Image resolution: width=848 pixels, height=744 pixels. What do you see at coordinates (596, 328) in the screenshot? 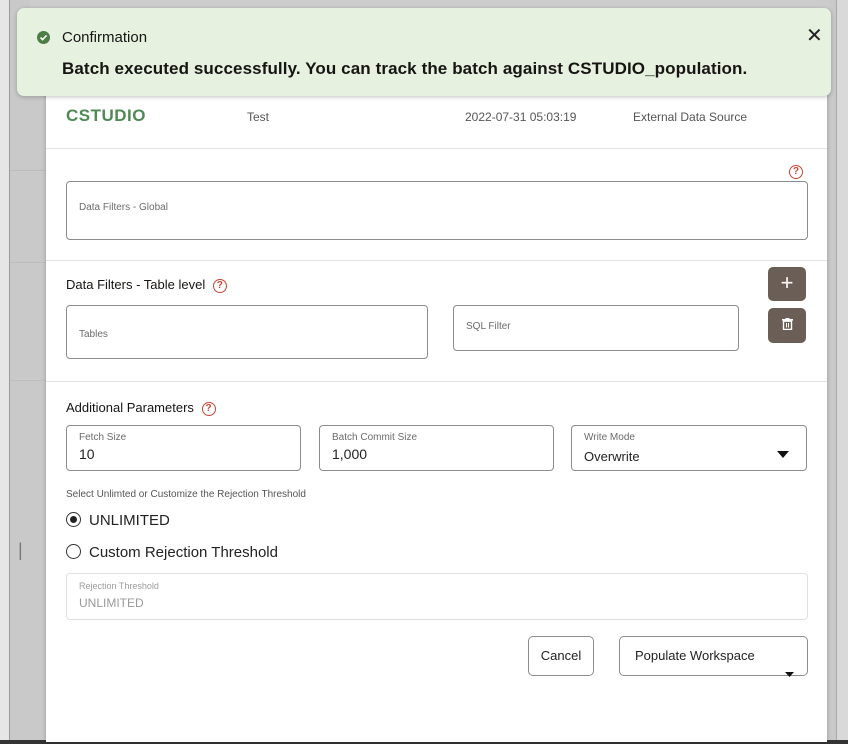
I see `sql-filter-field: SQL Filter` at bounding box center [596, 328].